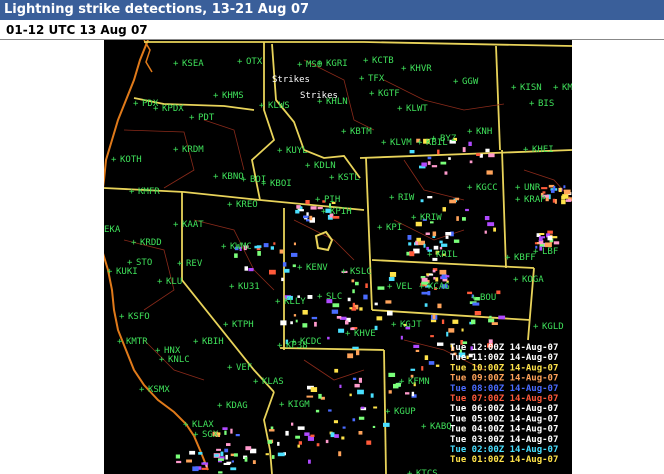  Describe the element at coordinates (149, 192) in the screenshot. I see `station-label: KMFR` at that location.